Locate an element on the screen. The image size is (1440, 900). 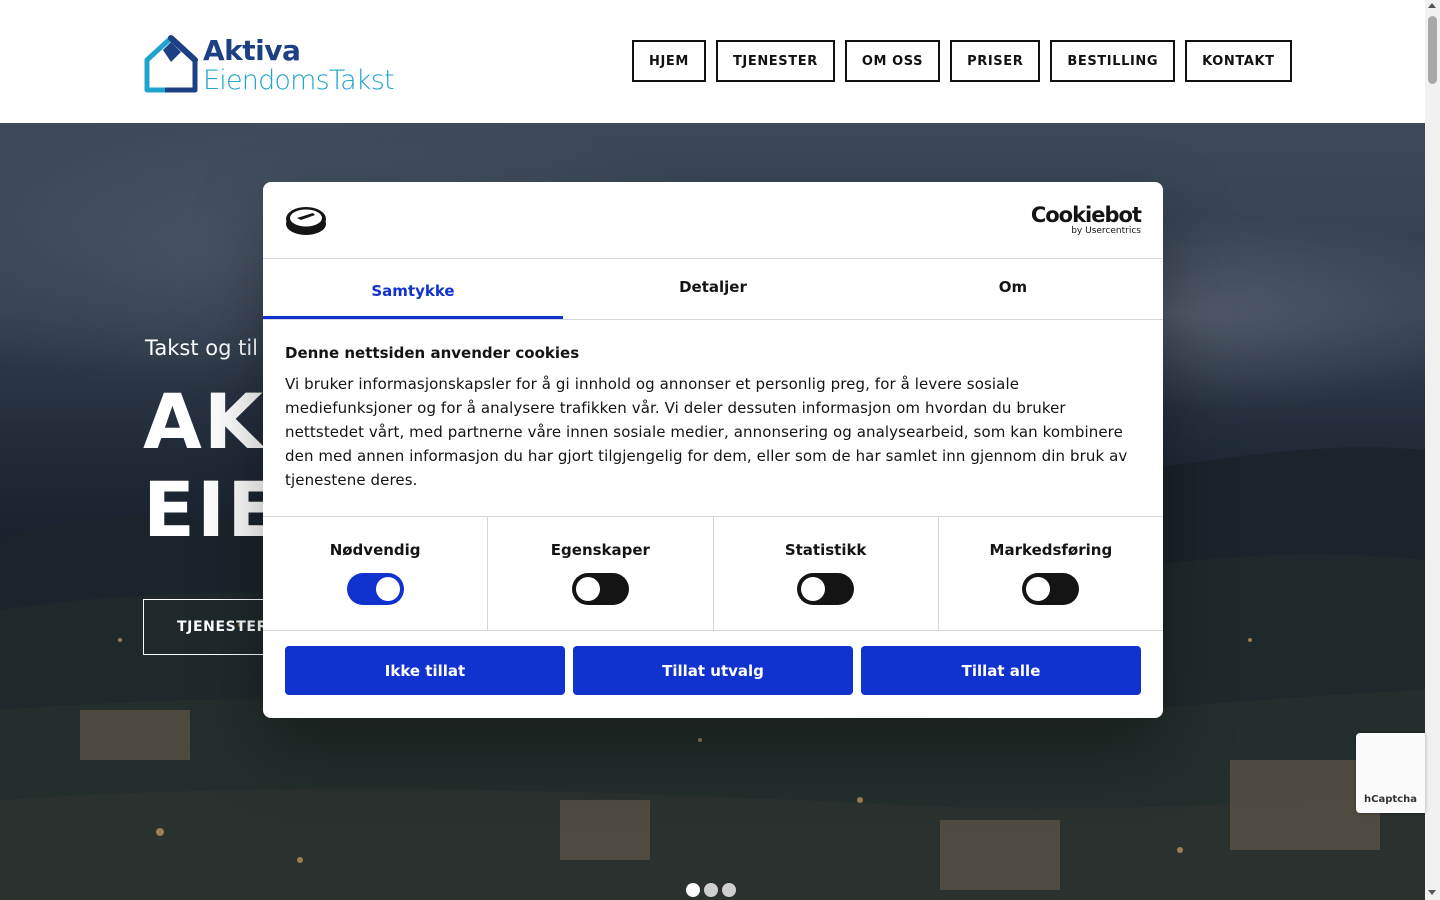
toggle-label-nodvendig: Nødvendig is located at coordinates (375, 550).